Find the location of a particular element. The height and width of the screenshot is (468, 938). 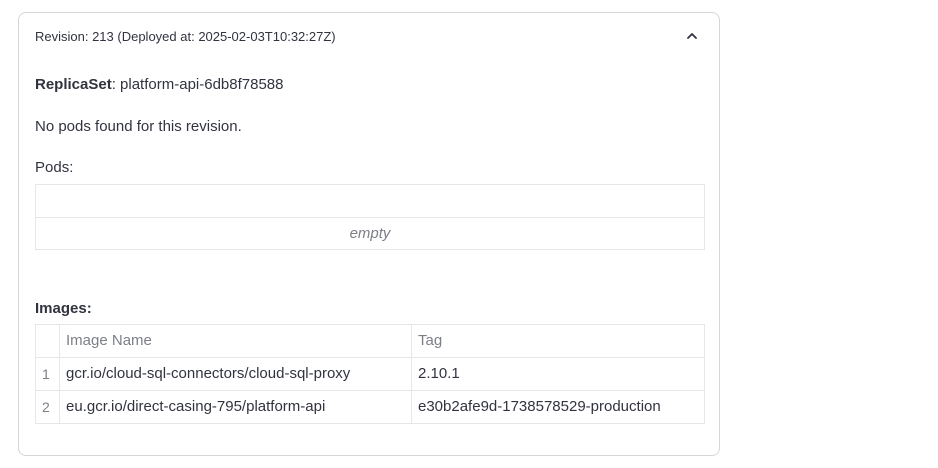

tag-cell: 2.10.1 is located at coordinates (558, 374).